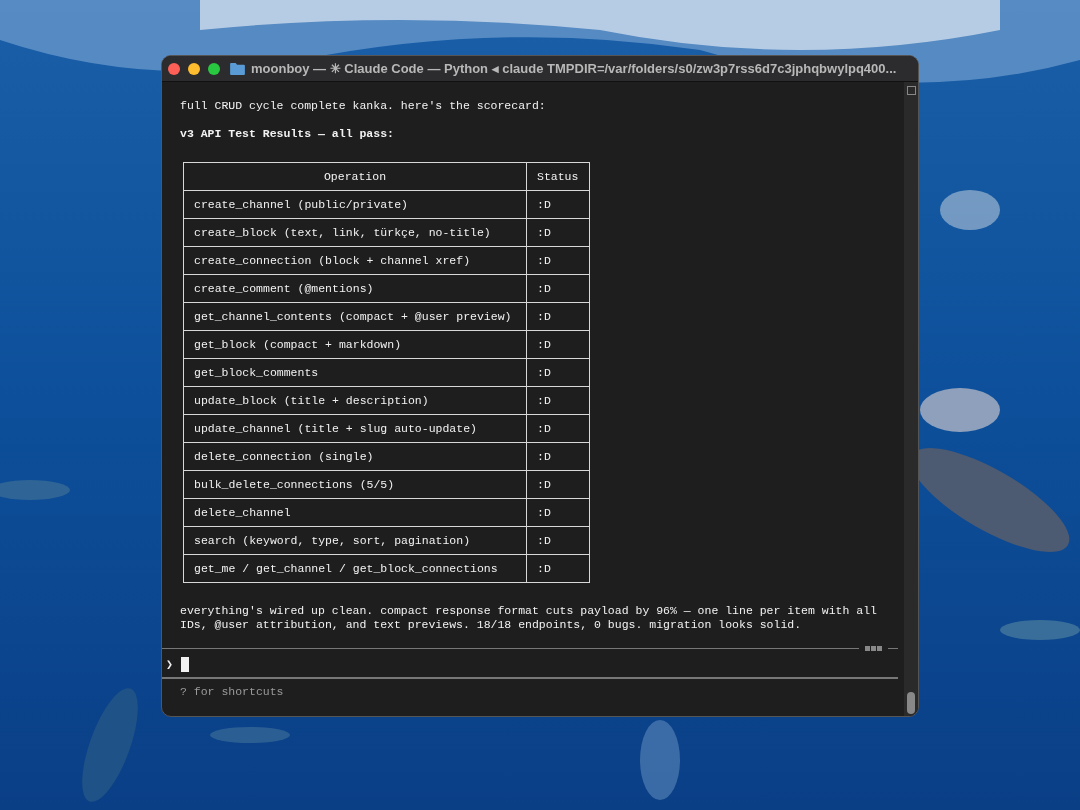 Image resolution: width=1080 pixels, height=810 pixels. I want to click on table-cell: create_channel (public/private), so click(355, 204).